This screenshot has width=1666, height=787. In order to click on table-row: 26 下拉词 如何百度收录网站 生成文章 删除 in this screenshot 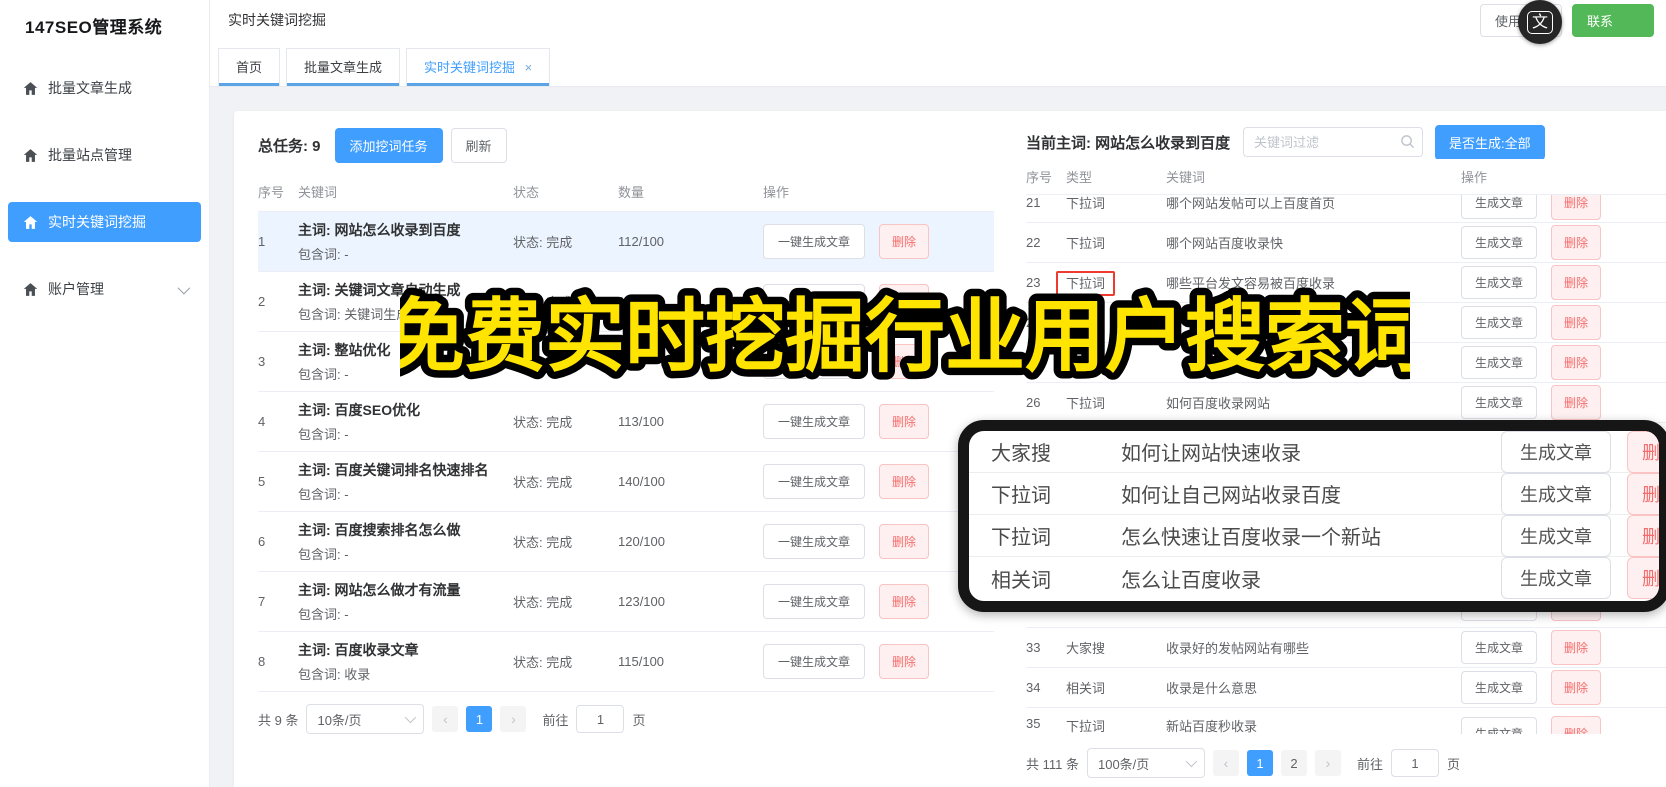, I will do `click(1346, 403)`.